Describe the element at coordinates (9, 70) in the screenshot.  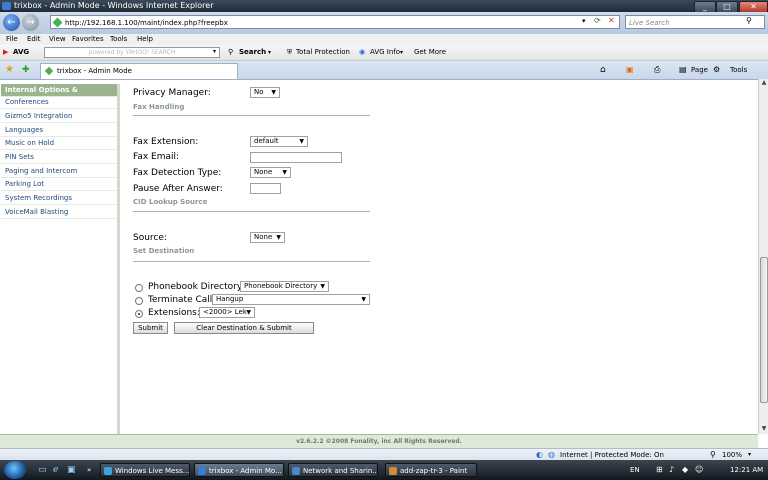
I see `favorites-star-icon: ★` at that location.